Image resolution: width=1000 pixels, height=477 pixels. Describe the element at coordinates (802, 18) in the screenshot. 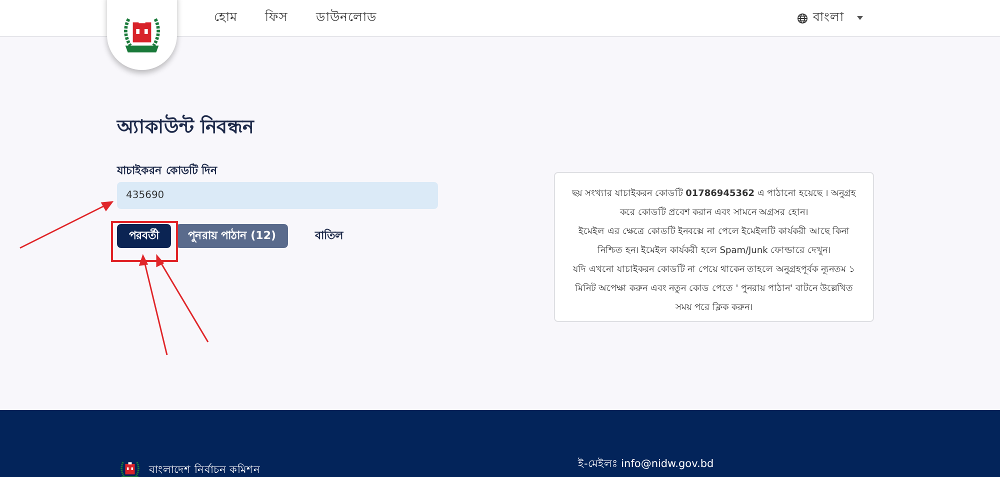

I see `globe-icon` at that location.